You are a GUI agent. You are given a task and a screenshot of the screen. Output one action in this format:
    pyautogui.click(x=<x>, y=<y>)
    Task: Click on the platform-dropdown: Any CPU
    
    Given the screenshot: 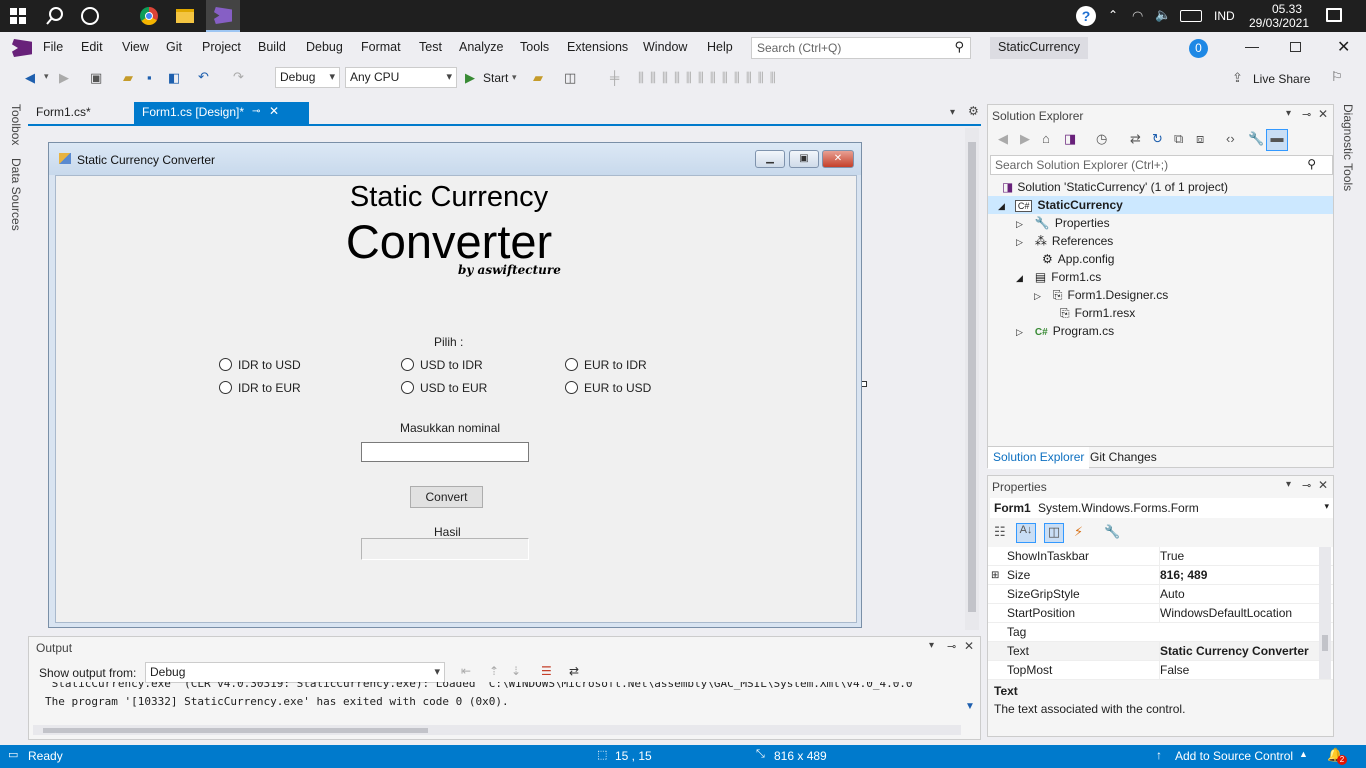 What is the action you would take?
    pyautogui.click(x=401, y=77)
    